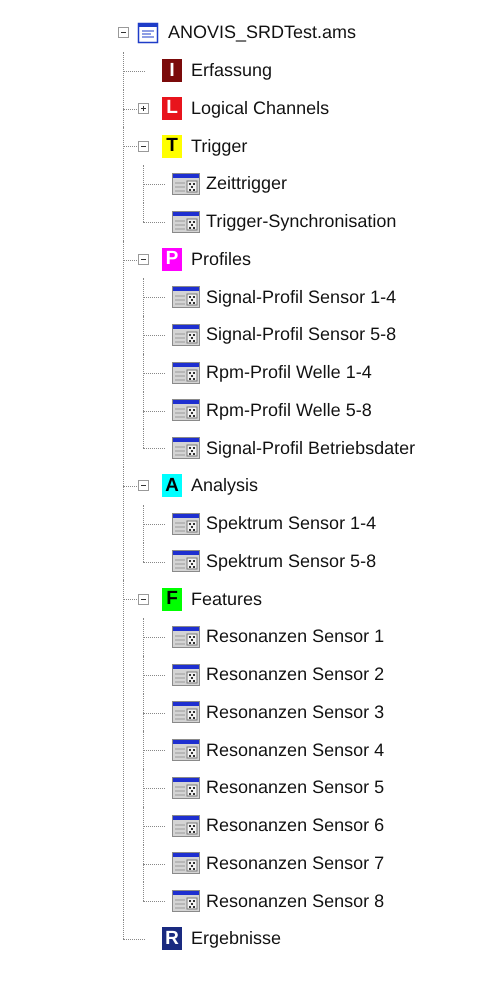 Image resolution: width=492 pixels, height=992 pixels. I want to click on tree-item-label: Resonanzen Sensor 7, so click(295, 863).